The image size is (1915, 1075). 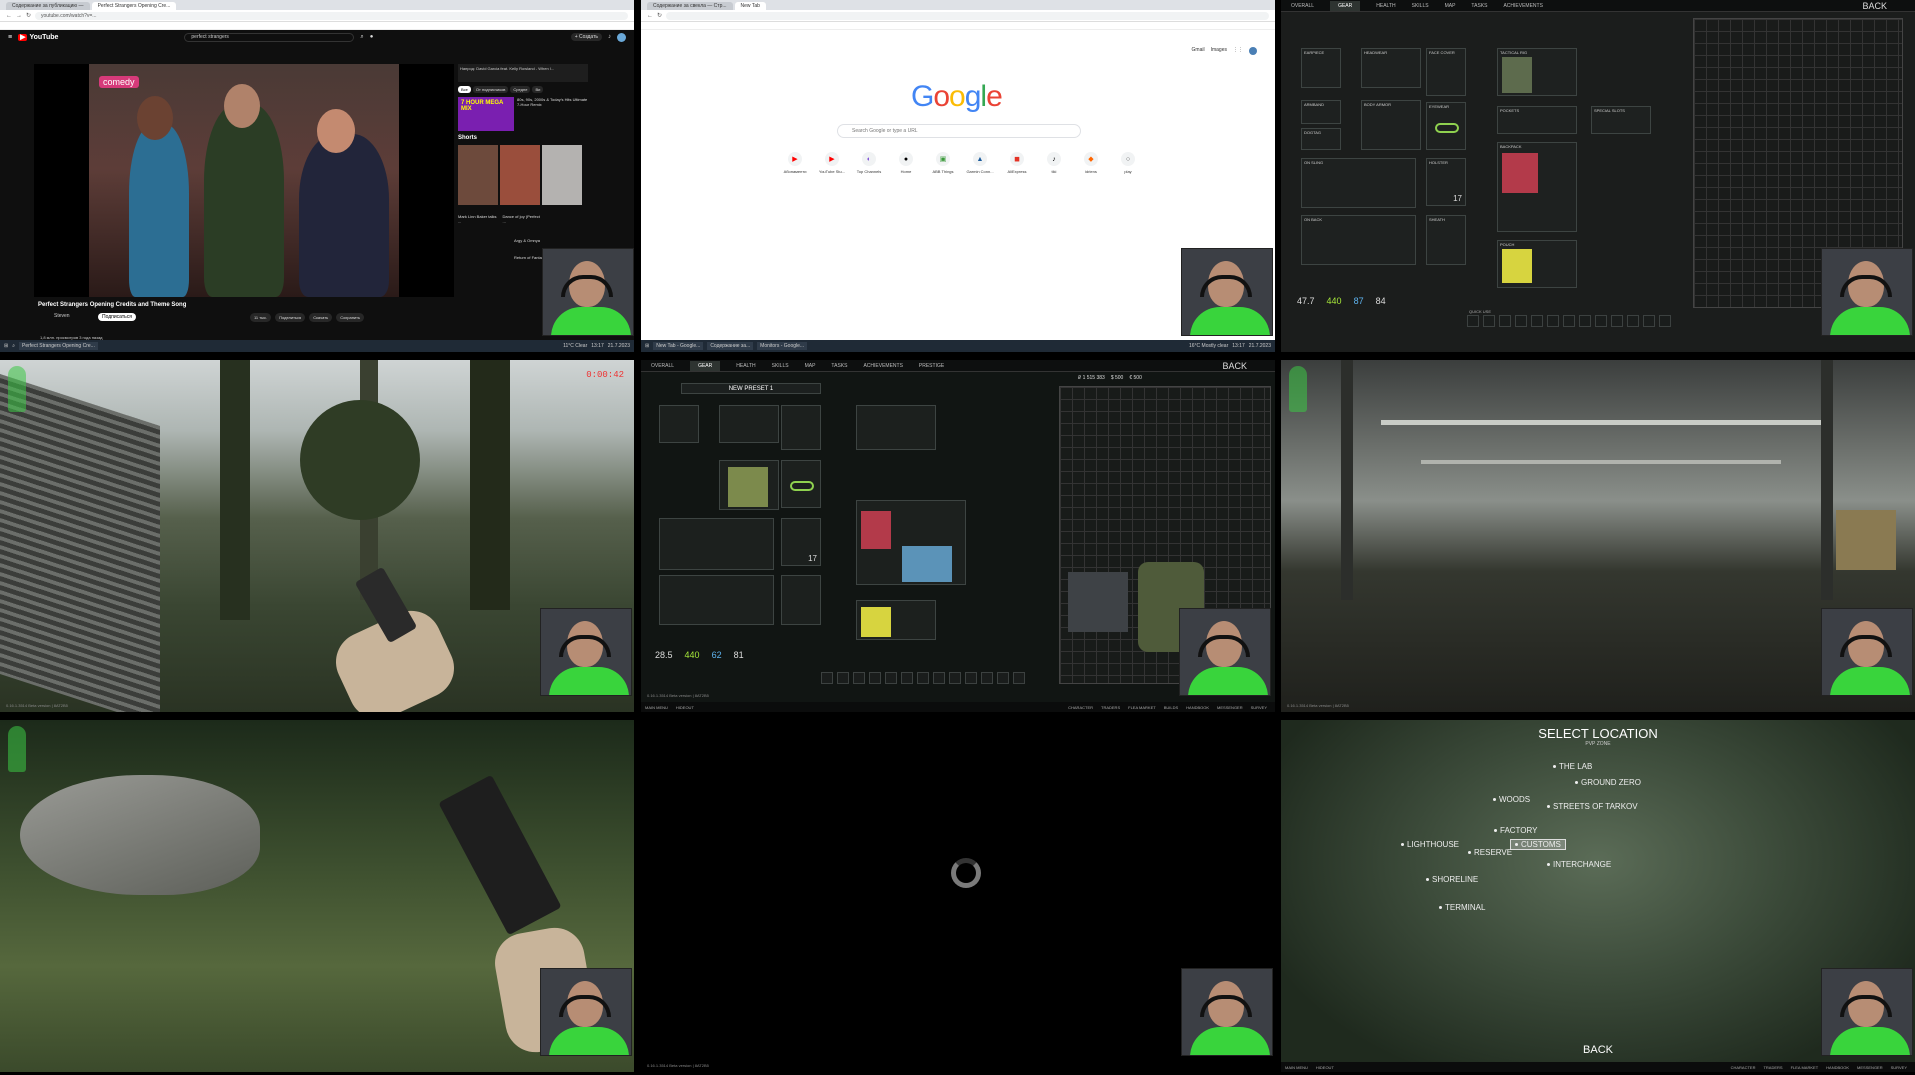 What do you see at coordinates (28, 15) in the screenshot?
I see `reload-icon: ↻` at bounding box center [28, 15].